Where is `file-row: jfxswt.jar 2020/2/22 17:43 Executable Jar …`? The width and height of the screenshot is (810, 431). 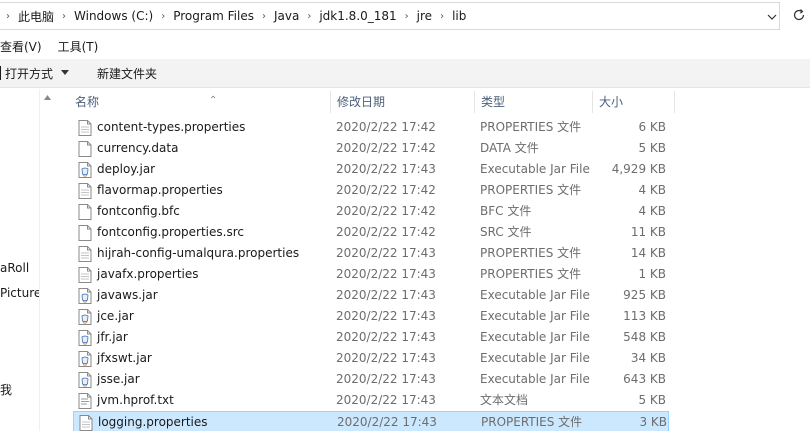 file-row: jfxswt.jar 2020/2/22 17:43 Executable Jar … is located at coordinates (371, 358).